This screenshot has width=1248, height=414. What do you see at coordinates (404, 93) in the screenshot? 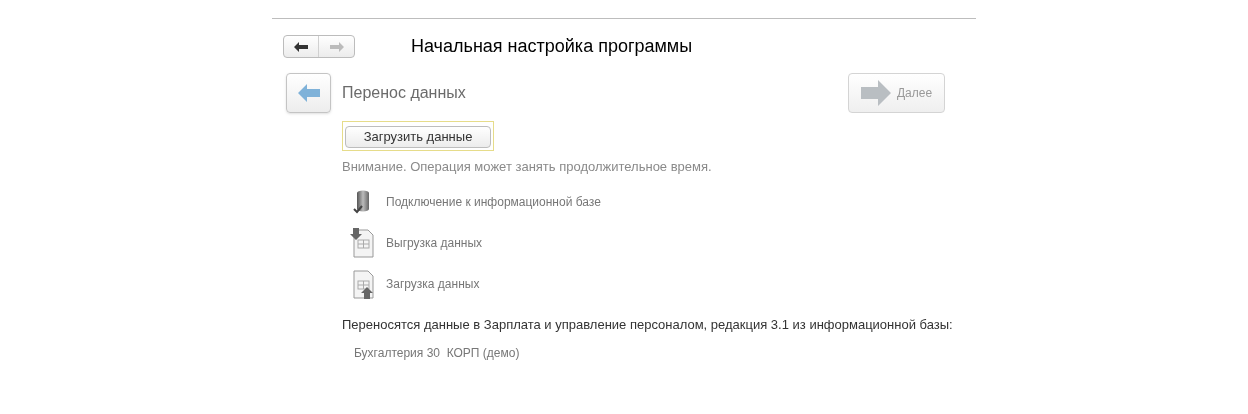
I see `page-title: Перенос данных` at bounding box center [404, 93].